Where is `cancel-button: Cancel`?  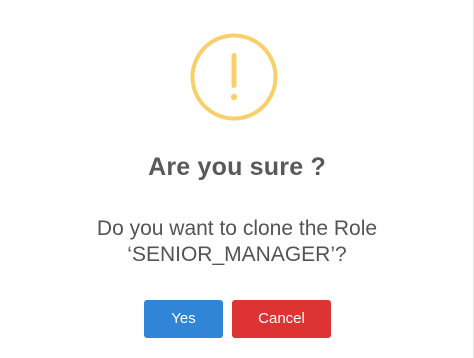
cancel-button: Cancel is located at coordinates (281, 319).